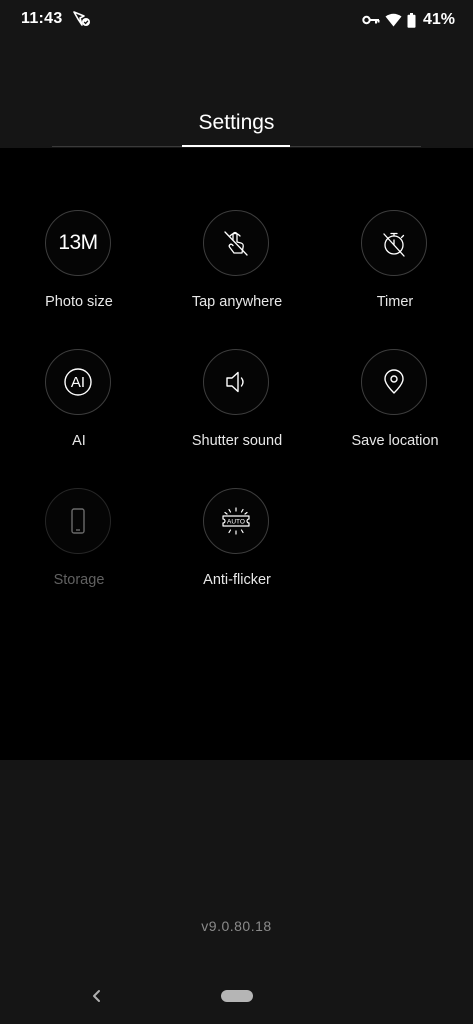 Image resolution: width=473 pixels, height=1024 pixels. Describe the element at coordinates (237, 996) in the screenshot. I see `home-pill` at that location.